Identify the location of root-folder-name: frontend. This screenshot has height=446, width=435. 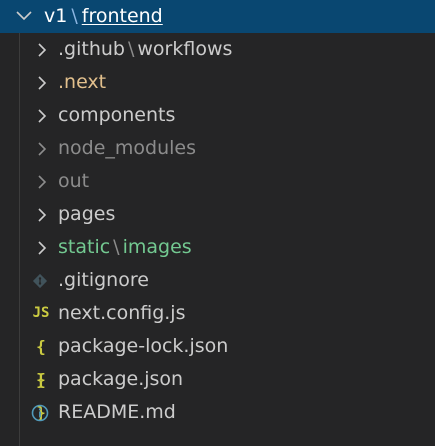
(122, 16).